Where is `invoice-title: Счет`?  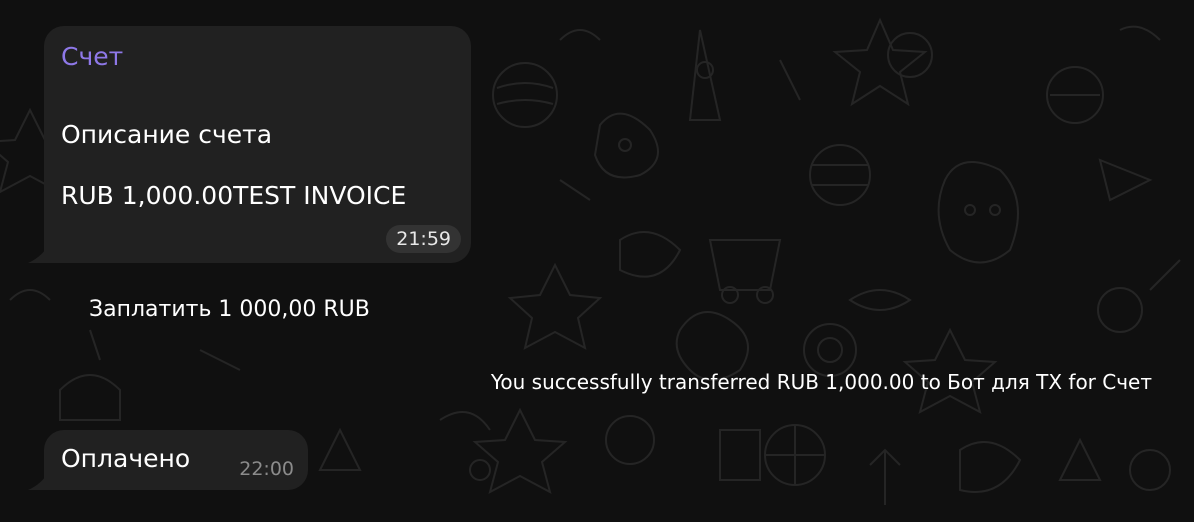 invoice-title: Счет is located at coordinates (92, 56).